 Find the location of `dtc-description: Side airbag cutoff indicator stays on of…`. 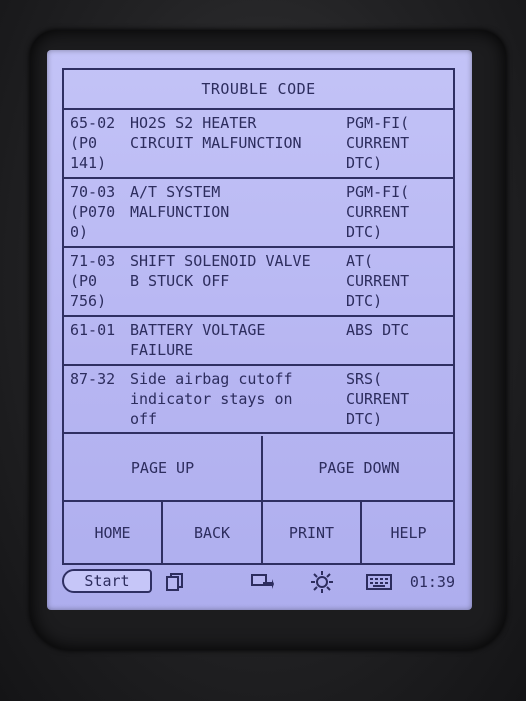

dtc-description: Side airbag cutoff indicator stays on of… is located at coordinates (211, 399).